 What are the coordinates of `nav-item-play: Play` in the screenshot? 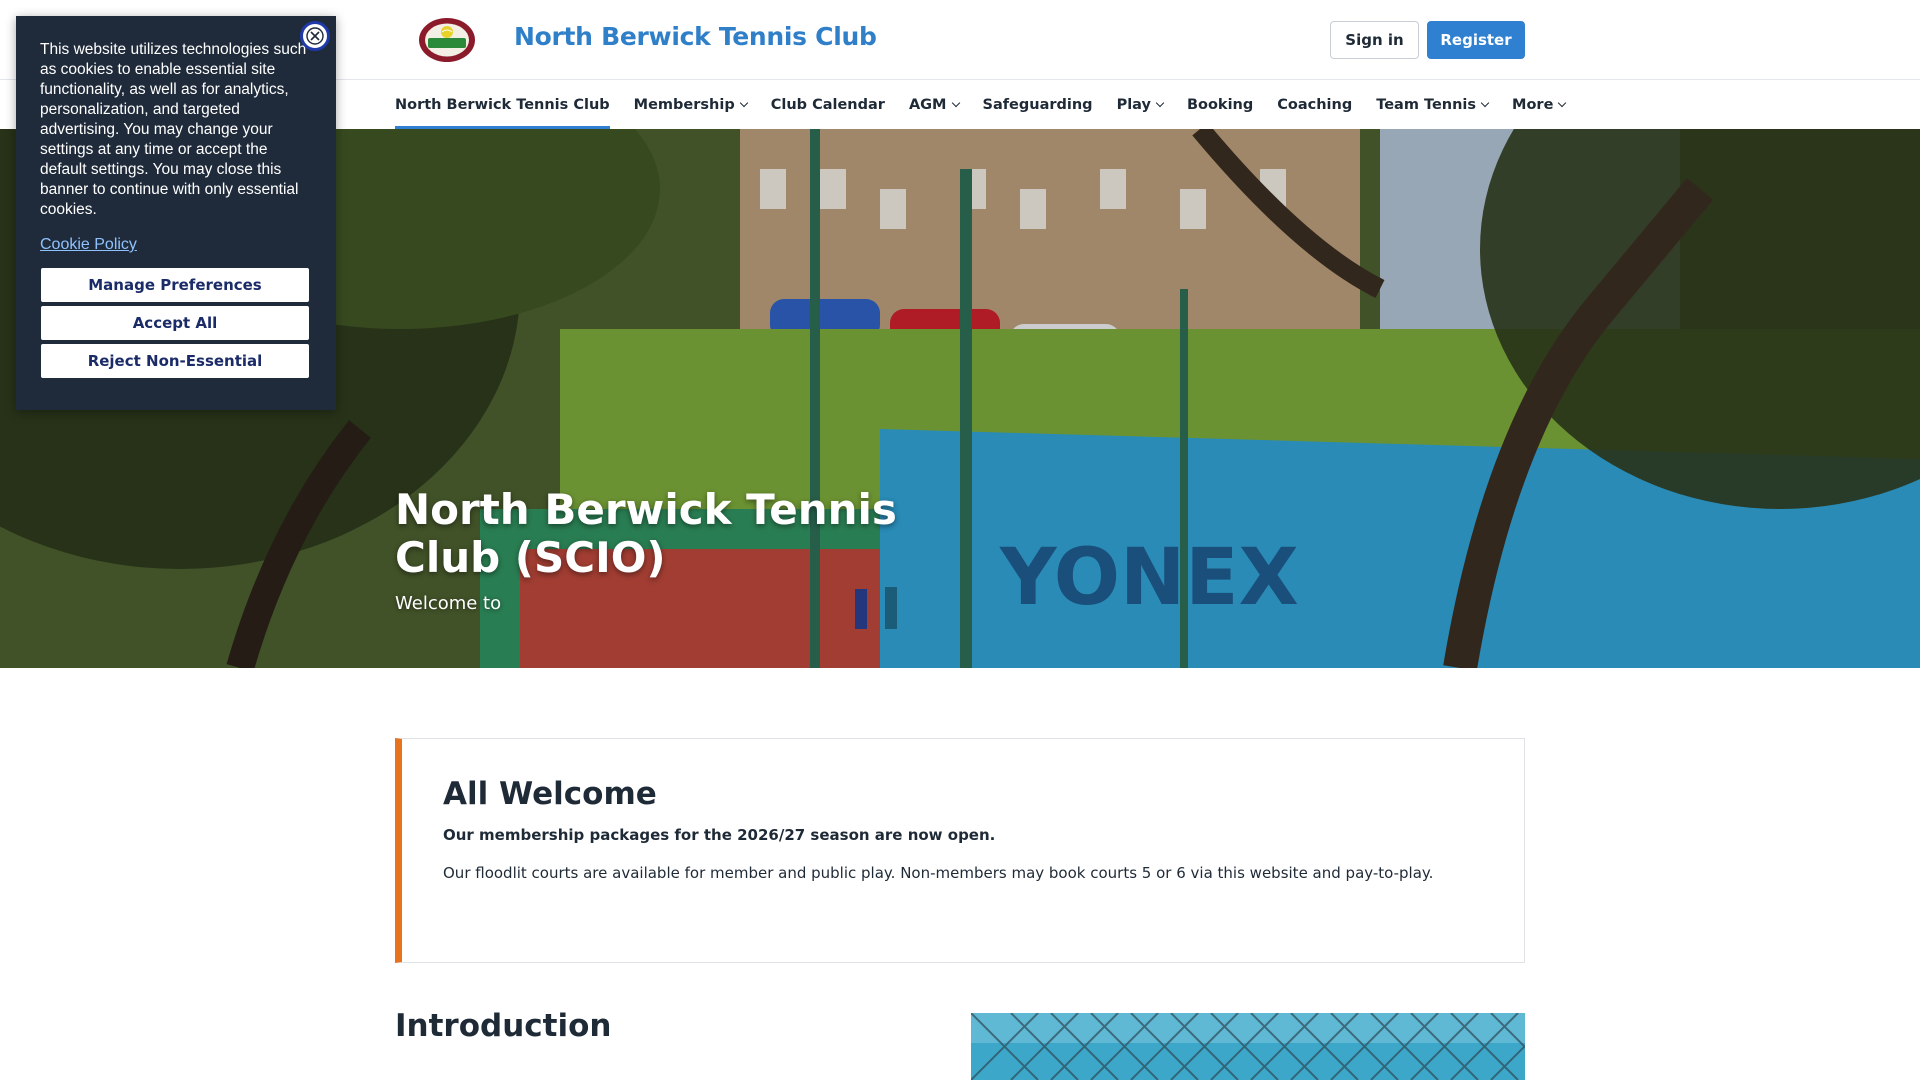 It's located at (1140, 104).